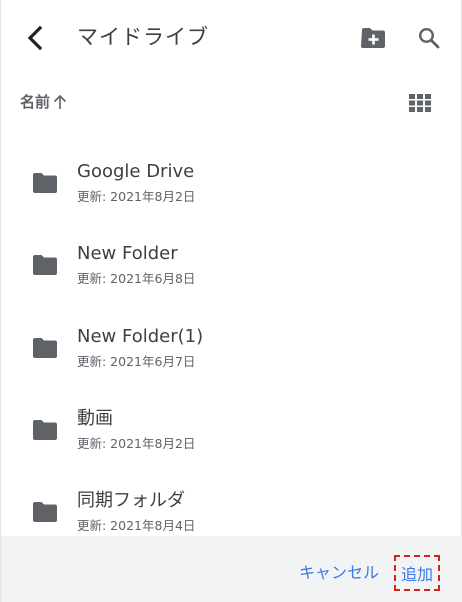  I want to click on file-name: 同期フォルダ, so click(131, 500).